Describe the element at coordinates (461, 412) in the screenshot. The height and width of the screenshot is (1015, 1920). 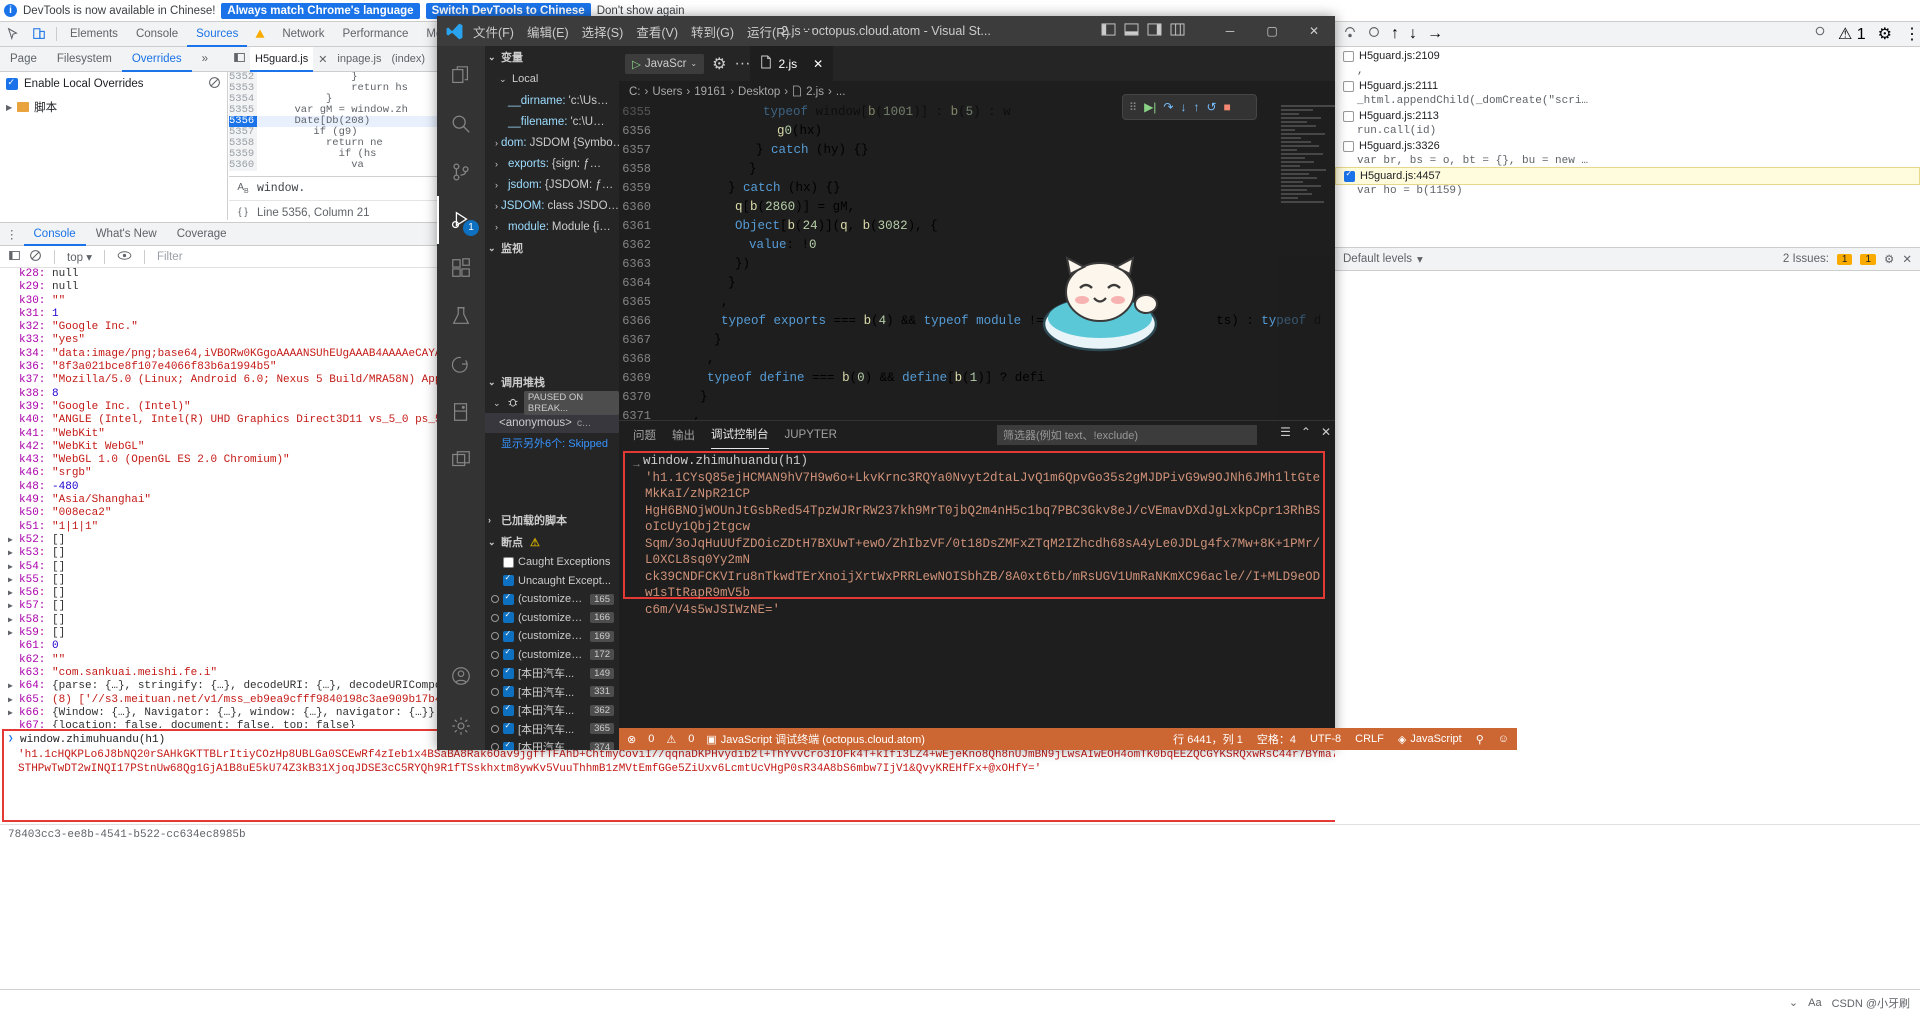
I see `database-icon` at that location.